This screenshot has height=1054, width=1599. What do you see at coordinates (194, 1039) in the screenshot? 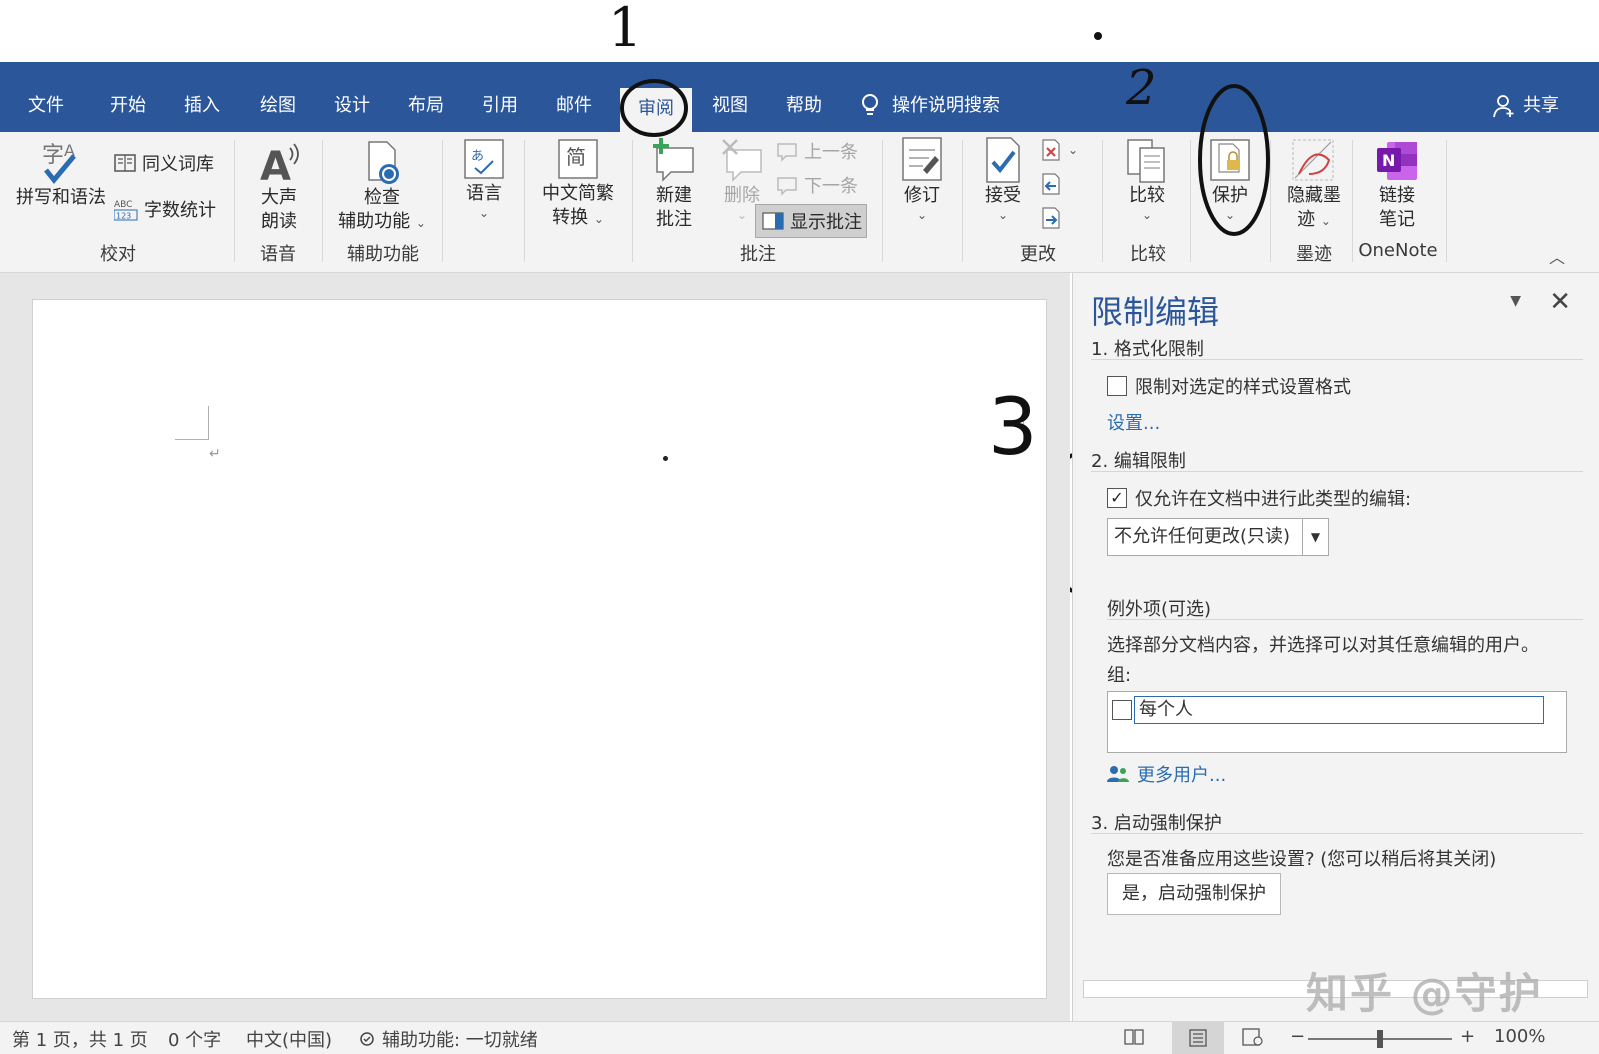
I see `word-count-status: 0 个字` at bounding box center [194, 1039].